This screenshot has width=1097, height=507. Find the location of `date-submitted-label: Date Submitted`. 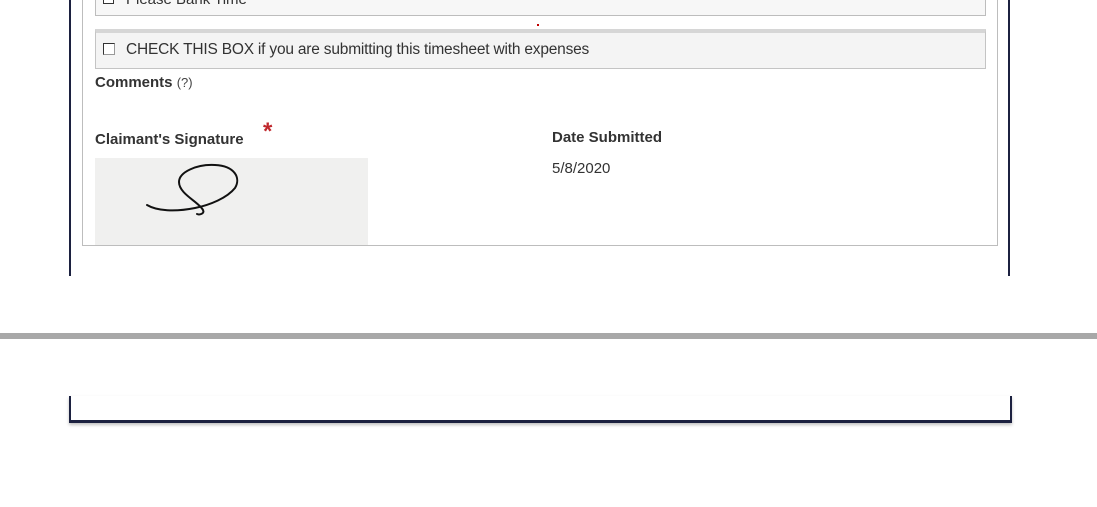

date-submitted-label: Date Submitted is located at coordinates (607, 137).